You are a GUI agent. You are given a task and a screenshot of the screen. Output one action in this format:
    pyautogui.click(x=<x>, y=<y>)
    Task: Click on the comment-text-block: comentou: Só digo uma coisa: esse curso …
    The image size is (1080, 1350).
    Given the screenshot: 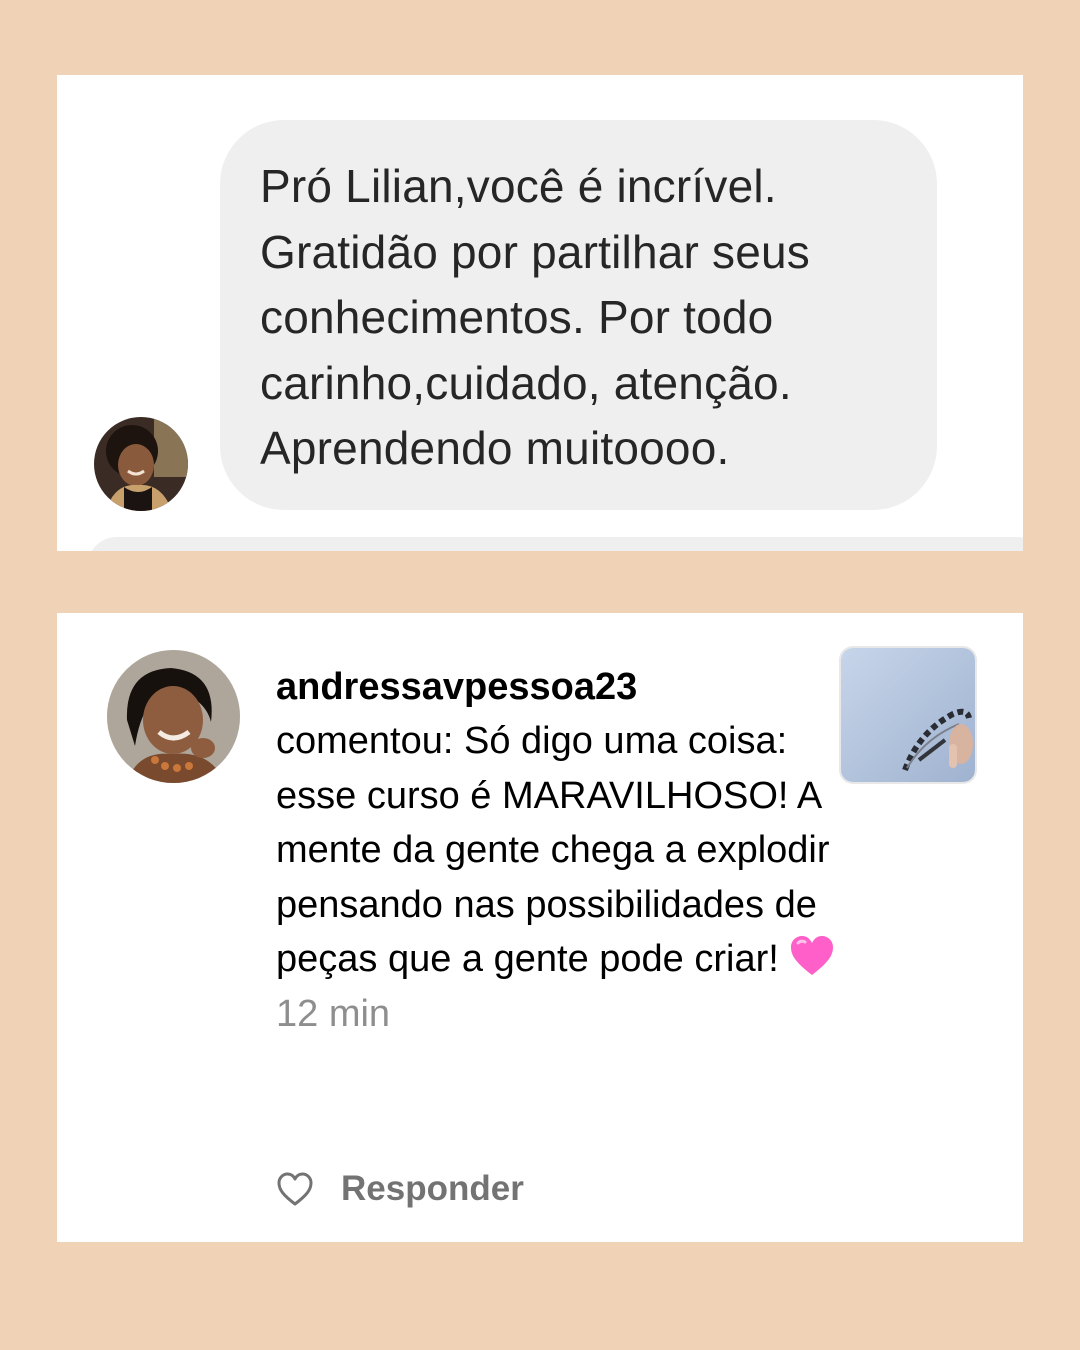 What is the action you would take?
    pyautogui.click(x=556, y=877)
    